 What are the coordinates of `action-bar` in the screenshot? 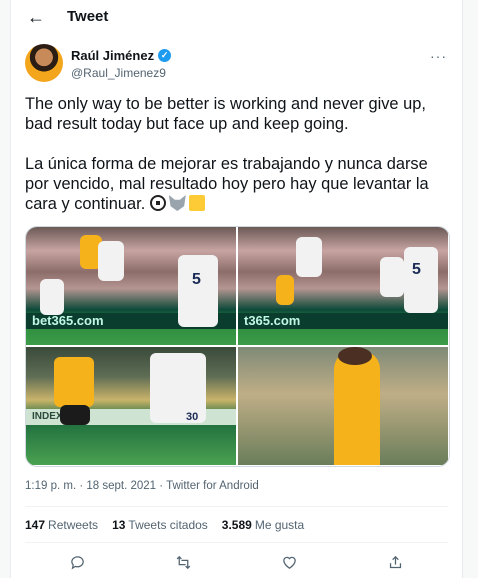 It's located at (236, 562).